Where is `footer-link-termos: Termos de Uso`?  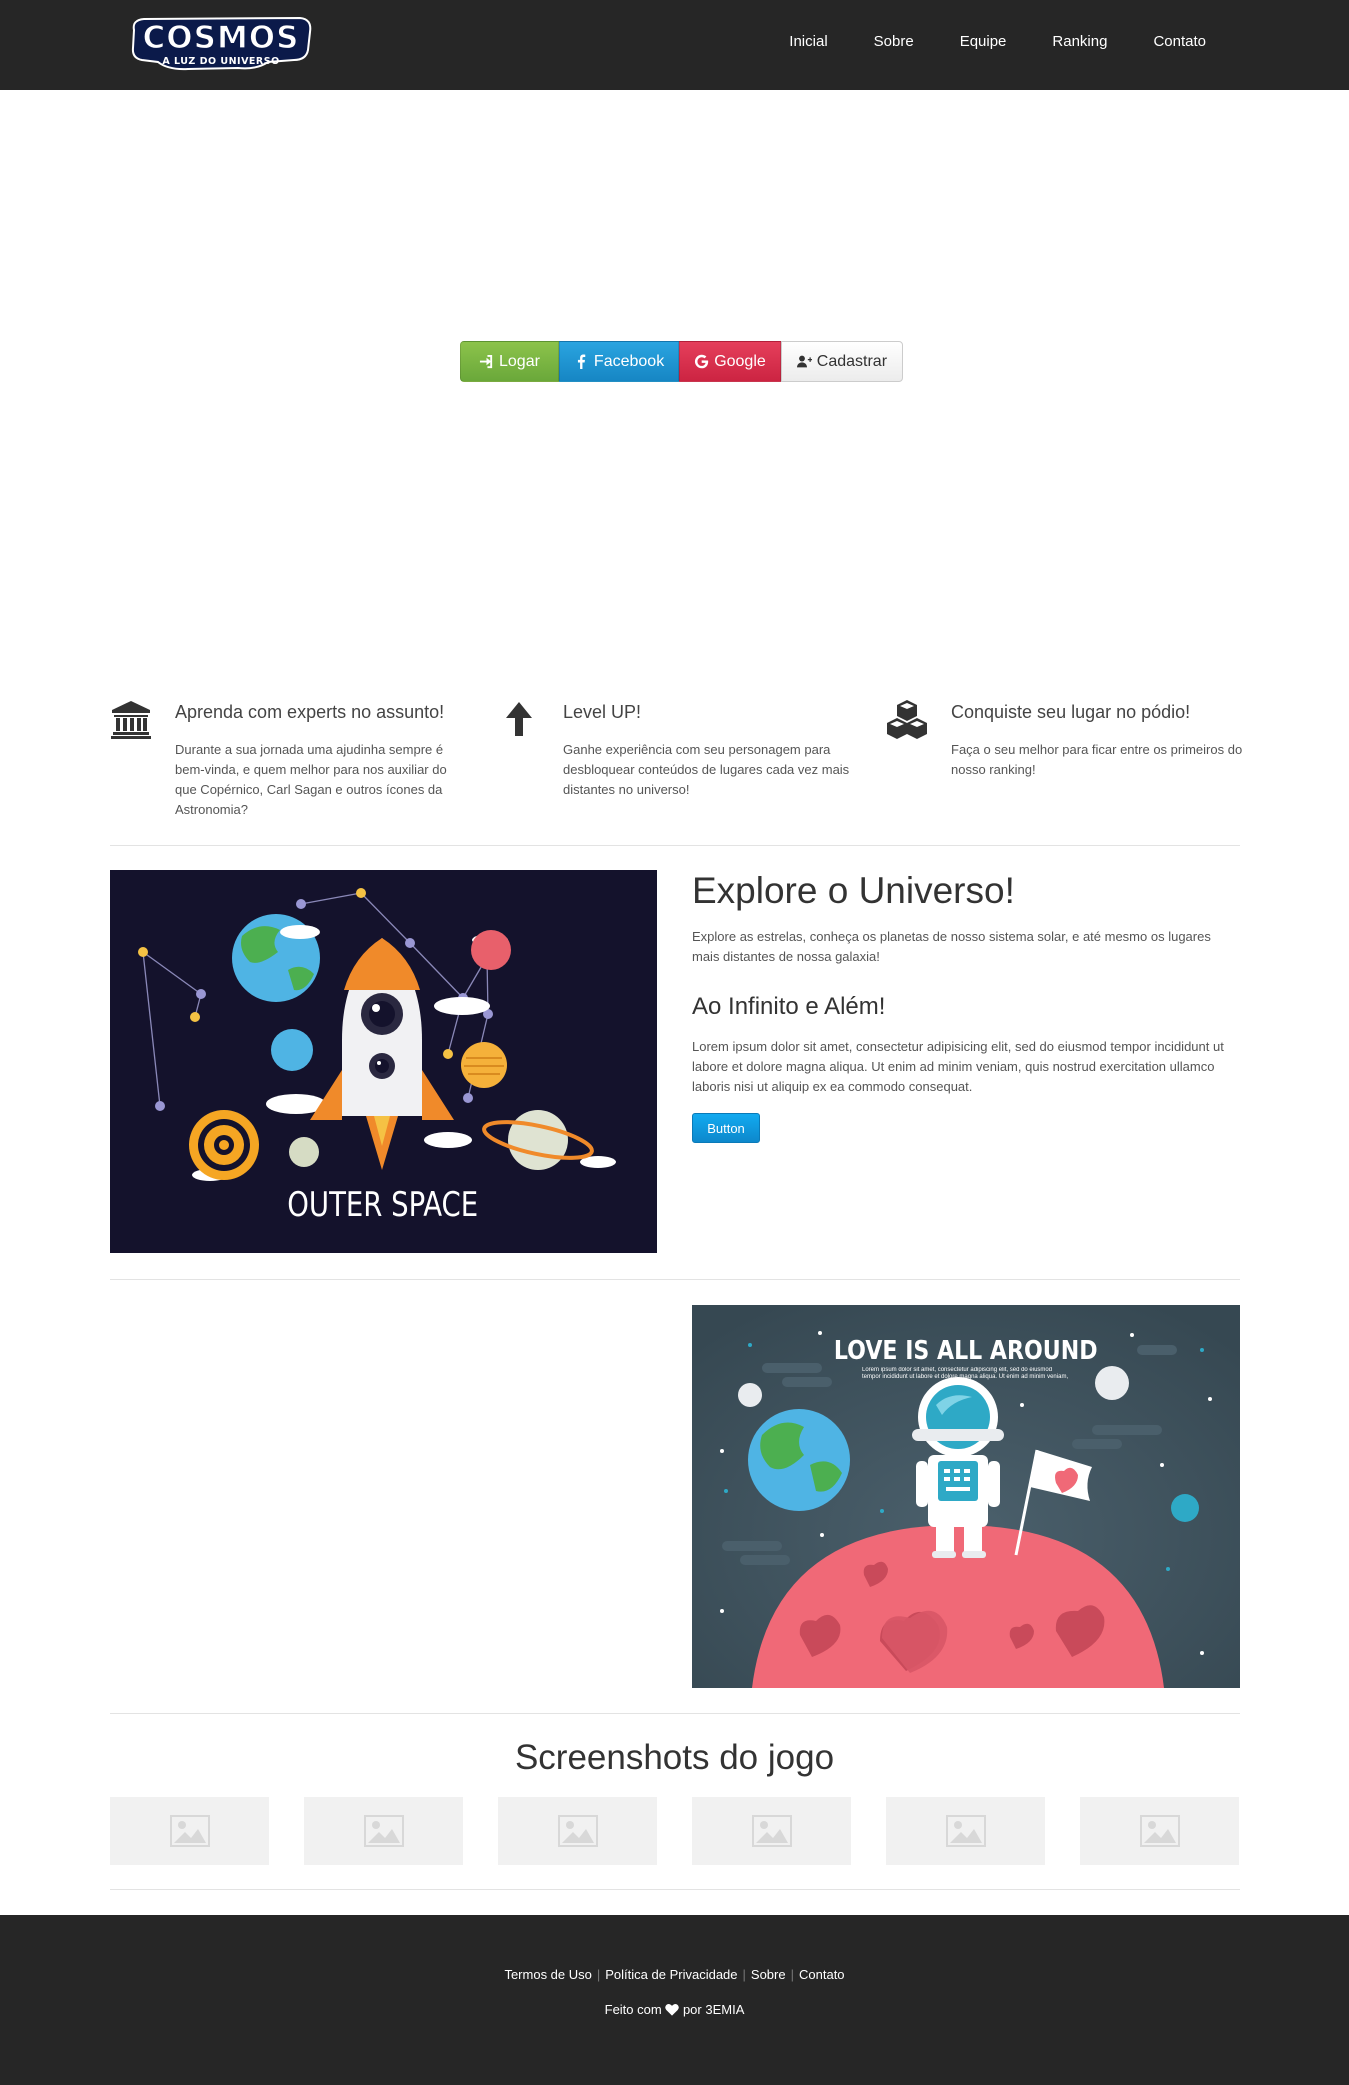 footer-link-termos: Termos de Uso is located at coordinates (547, 1974).